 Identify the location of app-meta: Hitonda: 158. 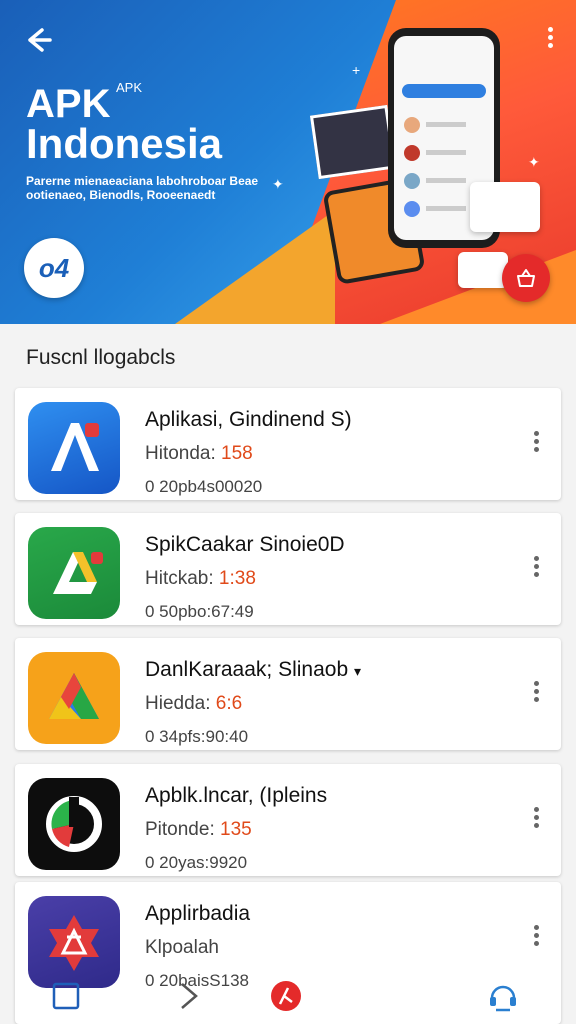
(199, 453).